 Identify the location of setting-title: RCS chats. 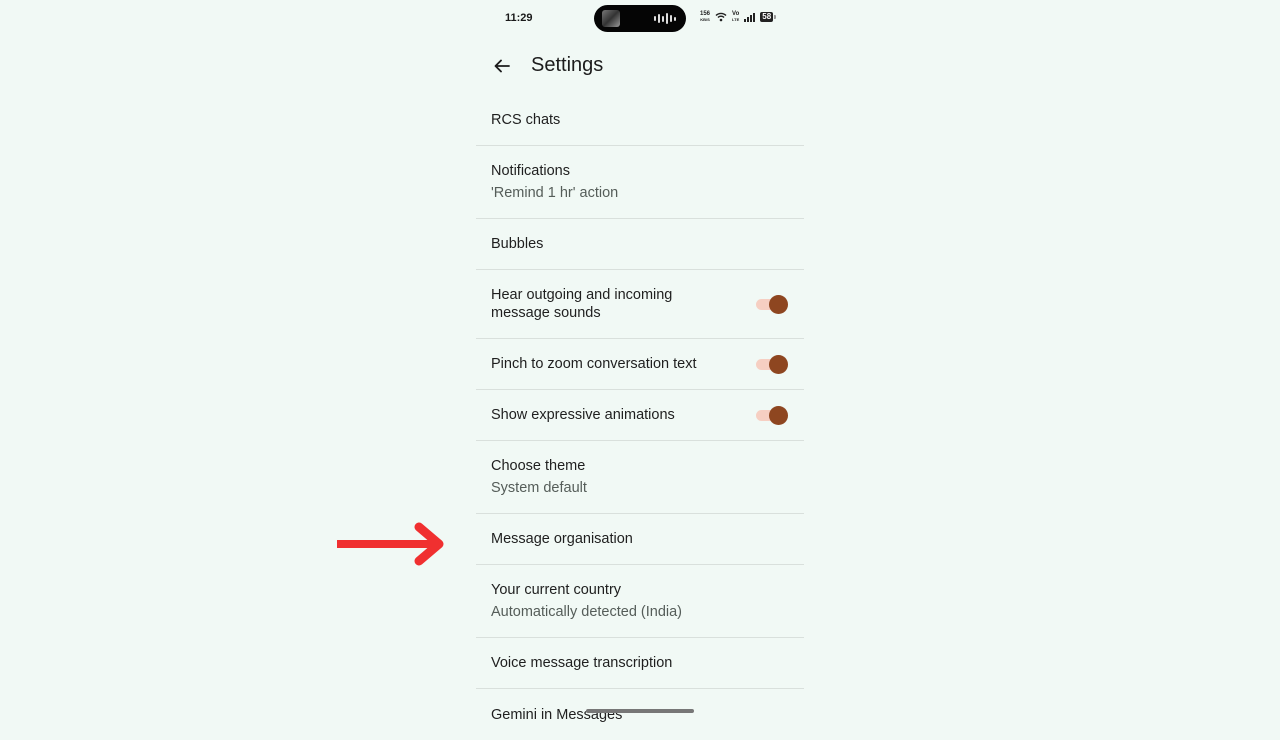
(526, 120).